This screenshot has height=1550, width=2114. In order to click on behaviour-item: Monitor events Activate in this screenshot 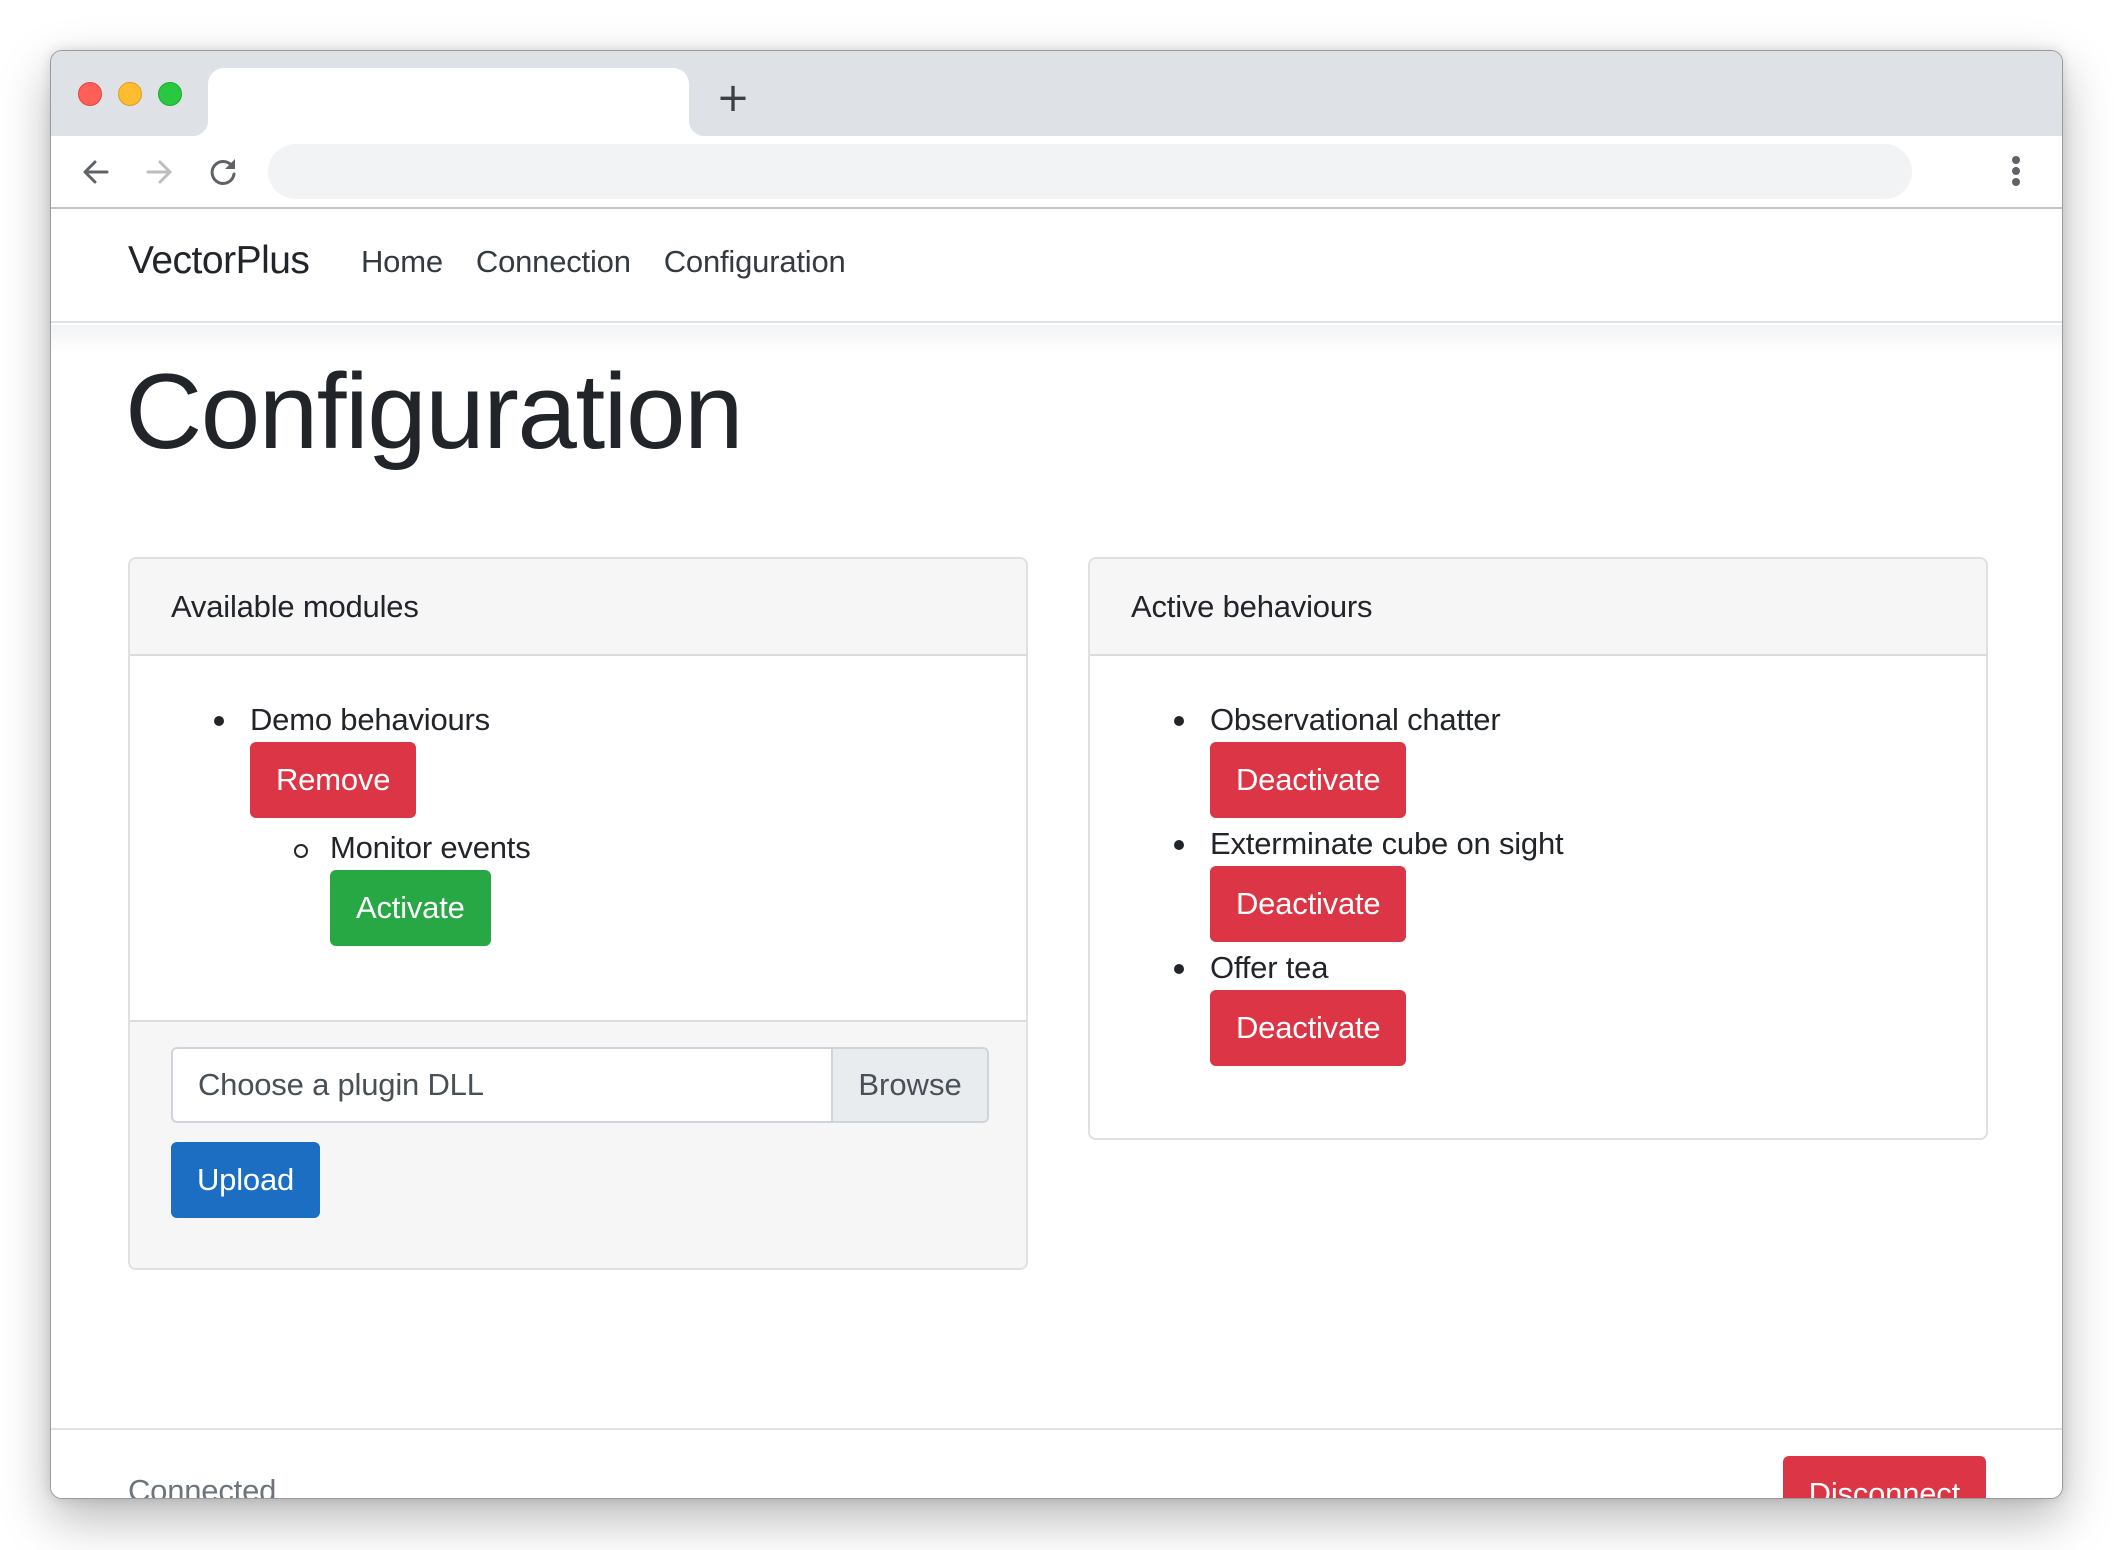, I will do `click(617, 886)`.